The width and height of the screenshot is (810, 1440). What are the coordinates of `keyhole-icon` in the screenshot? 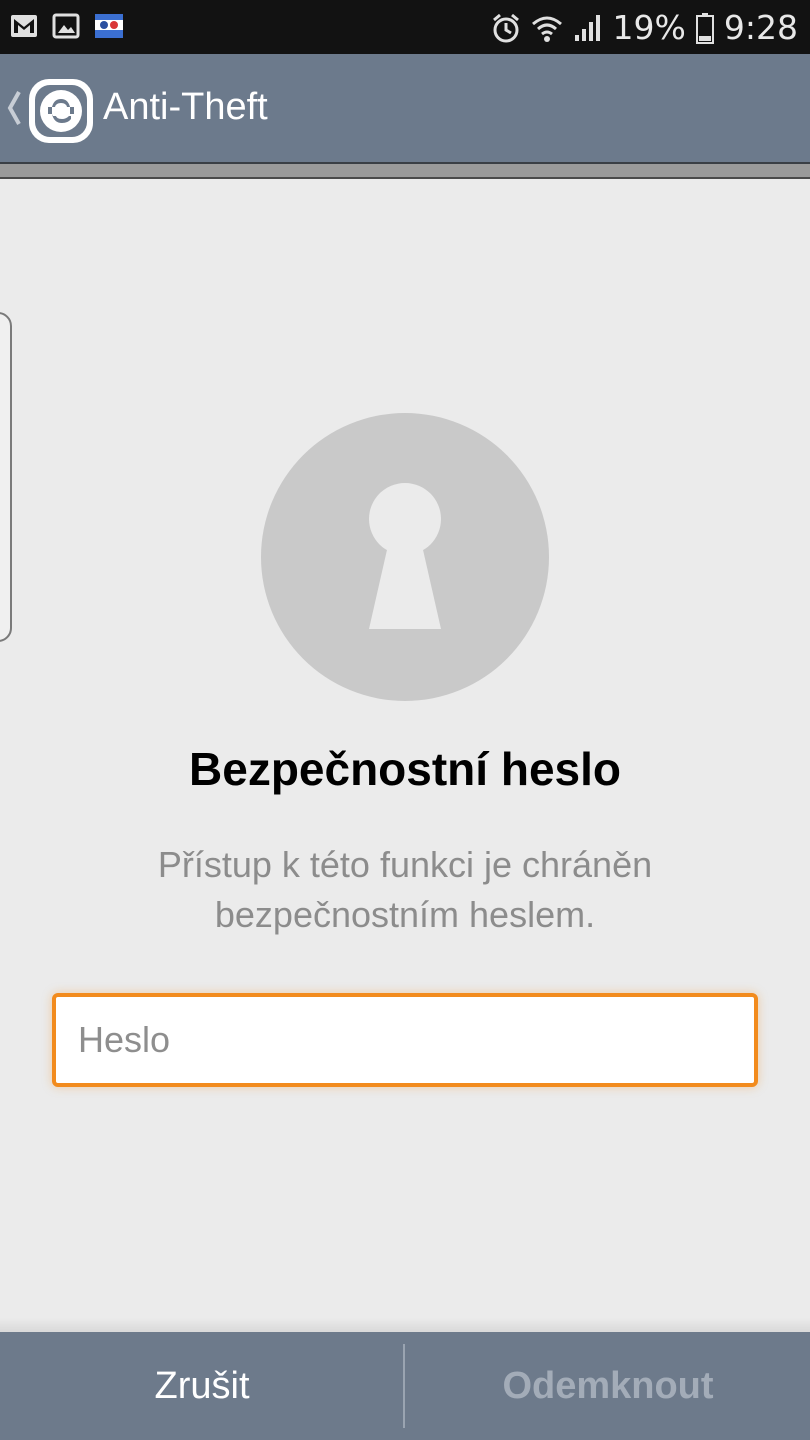 It's located at (405, 556).